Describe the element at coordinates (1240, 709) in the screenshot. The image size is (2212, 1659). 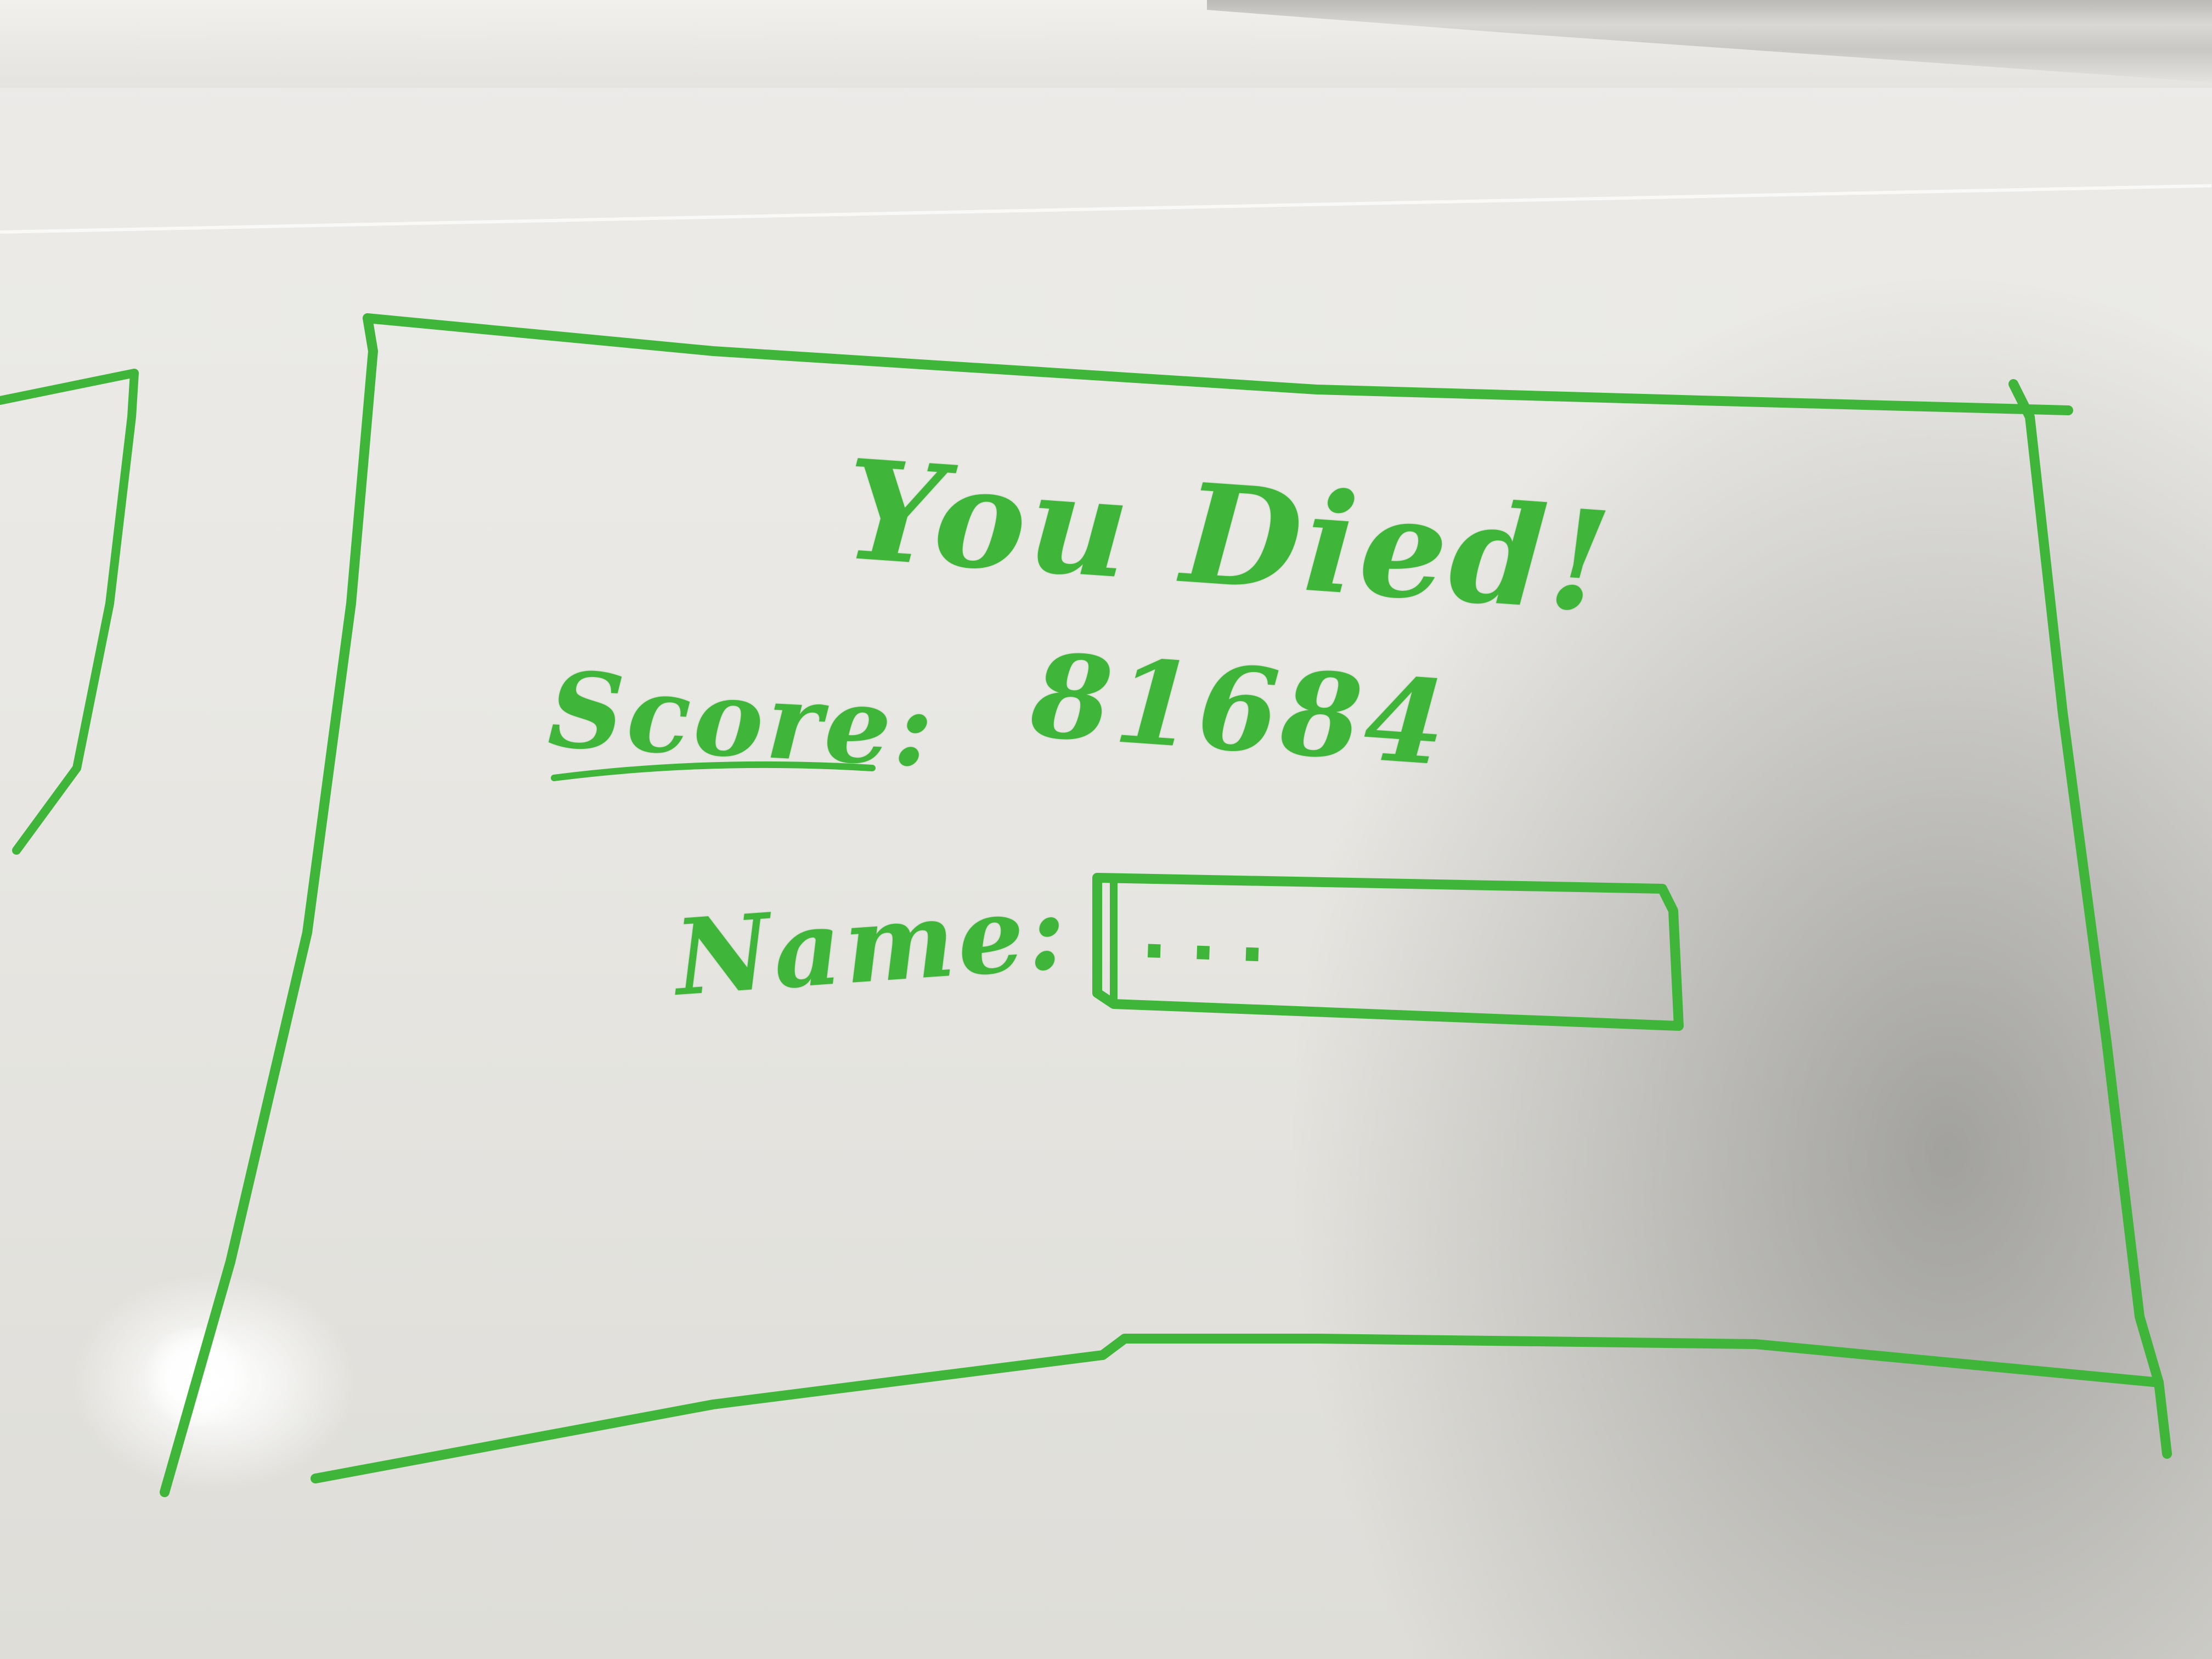
I see `score-value: 81684` at that location.